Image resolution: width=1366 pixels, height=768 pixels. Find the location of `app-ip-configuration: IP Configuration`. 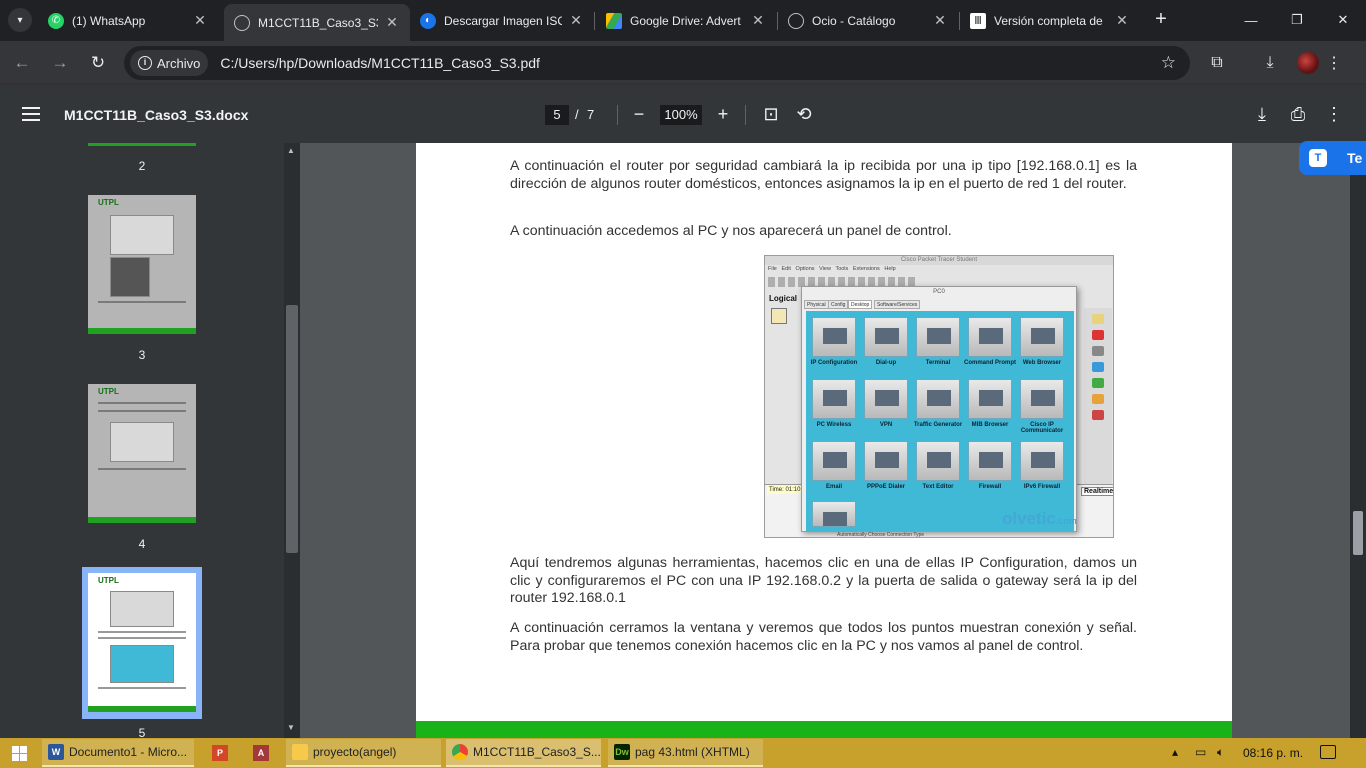

app-ip-configuration: IP Configuration is located at coordinates (834, 341).